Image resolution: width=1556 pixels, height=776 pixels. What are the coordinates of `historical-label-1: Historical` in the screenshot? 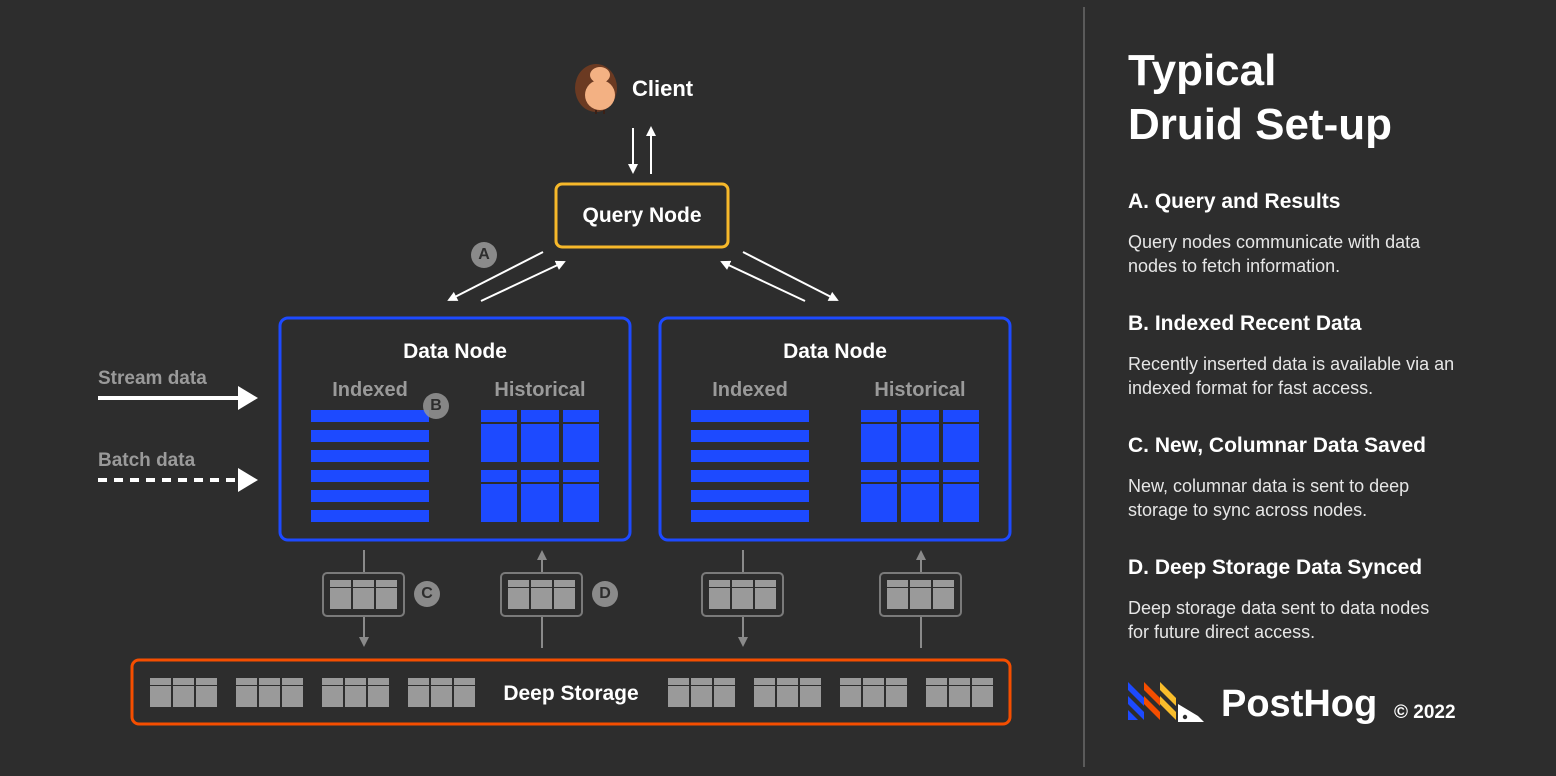 It's located at (540, 390).